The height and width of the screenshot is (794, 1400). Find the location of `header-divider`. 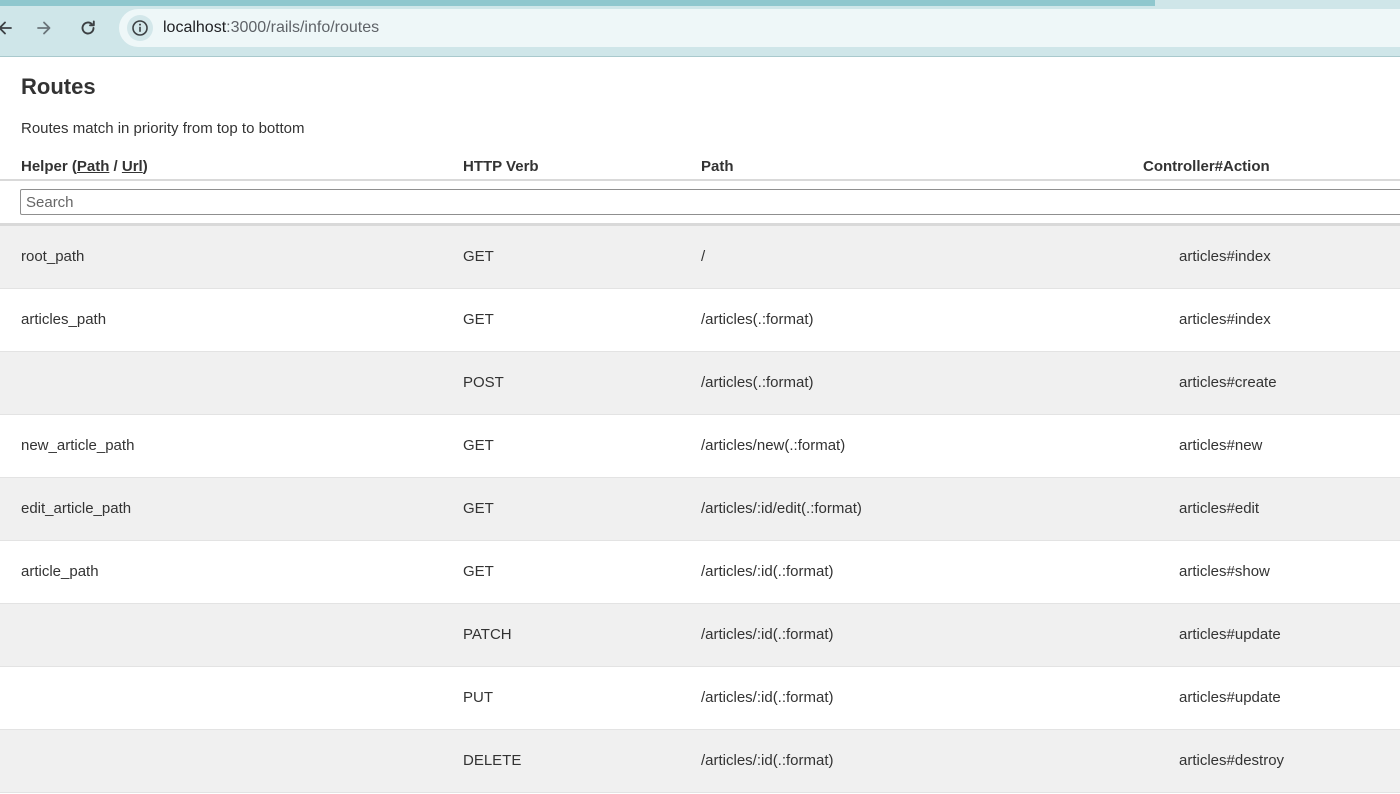

header-divider is located at coordinates (700, 180).